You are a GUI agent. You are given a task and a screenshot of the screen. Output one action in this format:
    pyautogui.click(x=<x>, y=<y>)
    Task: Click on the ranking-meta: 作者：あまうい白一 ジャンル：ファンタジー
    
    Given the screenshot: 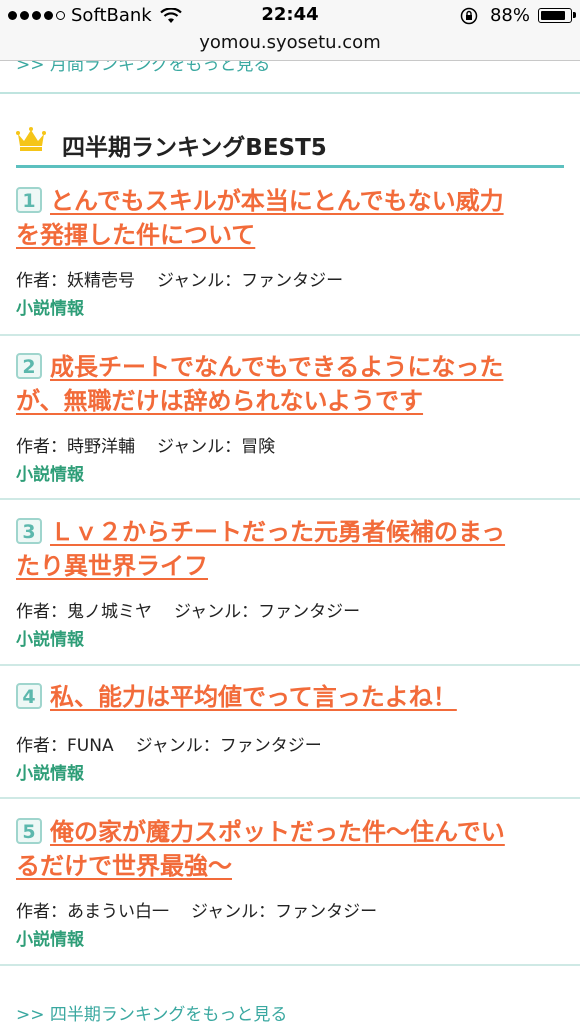 What is the action you would take?
    pyautogui.click(x=196, y=909)
    